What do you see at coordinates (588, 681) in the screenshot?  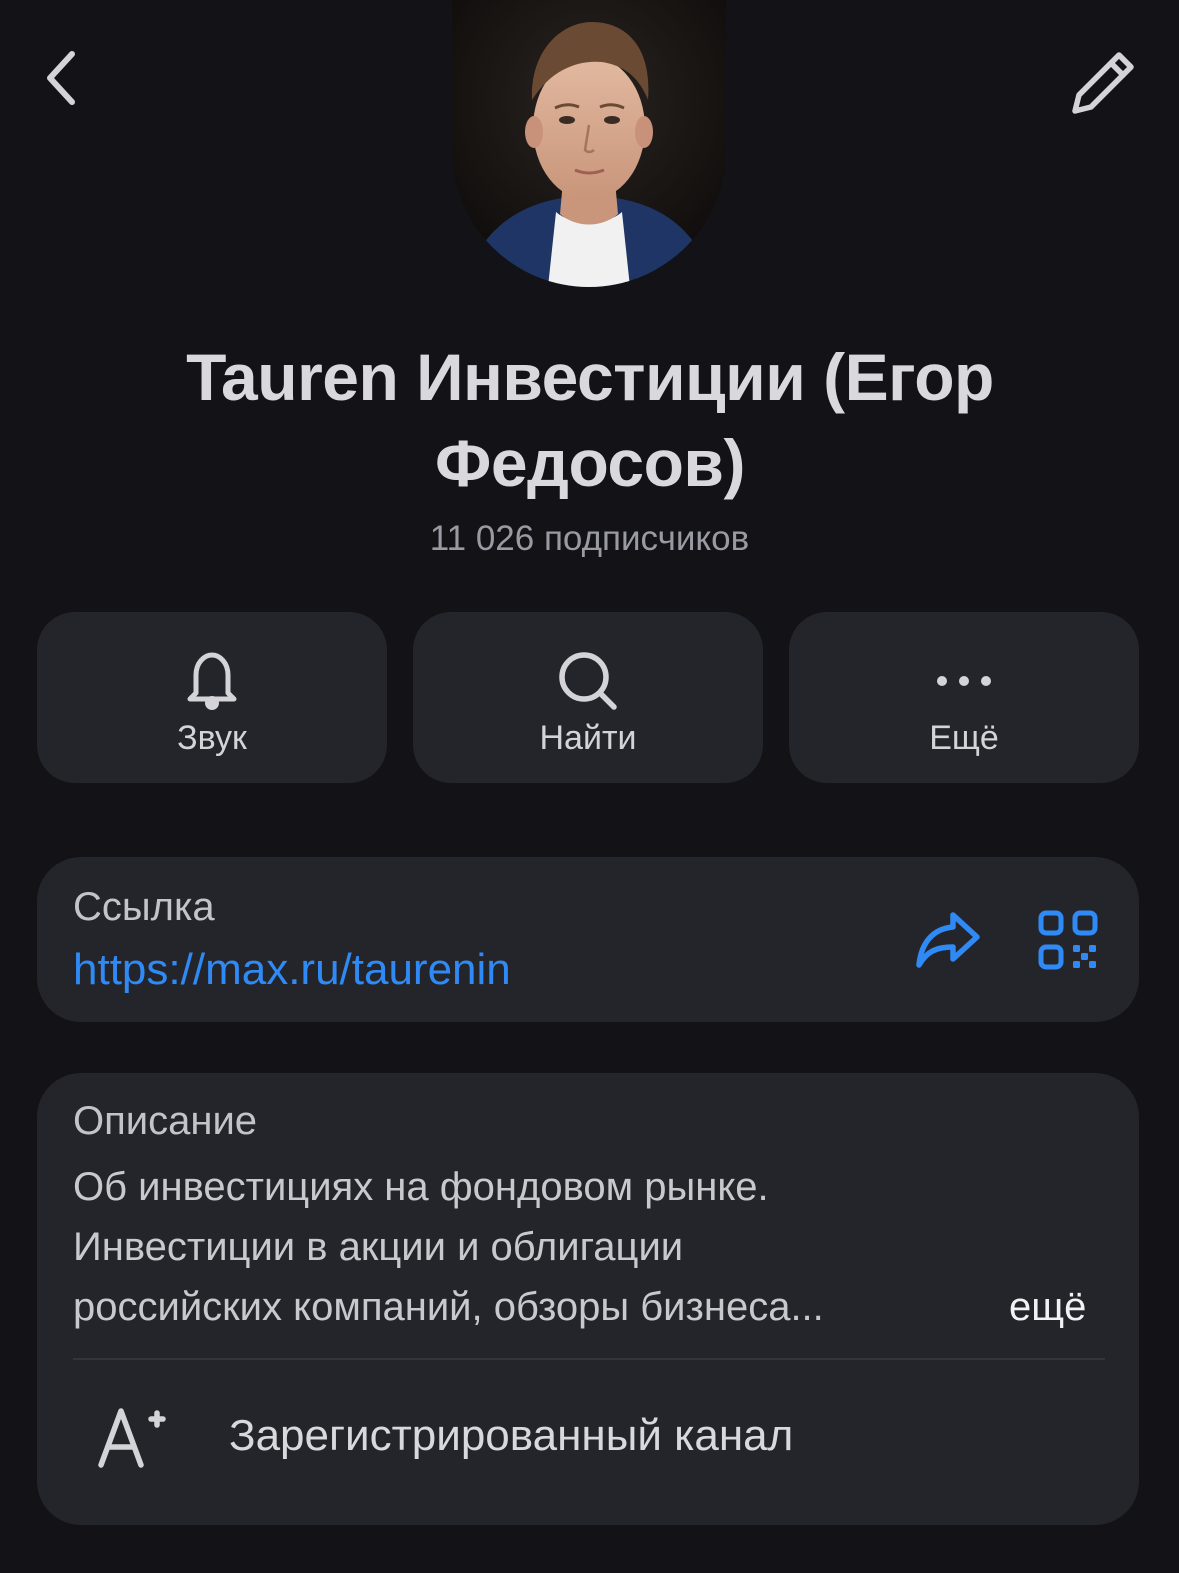 I see `search-icon` at bounding box center [588, 681].